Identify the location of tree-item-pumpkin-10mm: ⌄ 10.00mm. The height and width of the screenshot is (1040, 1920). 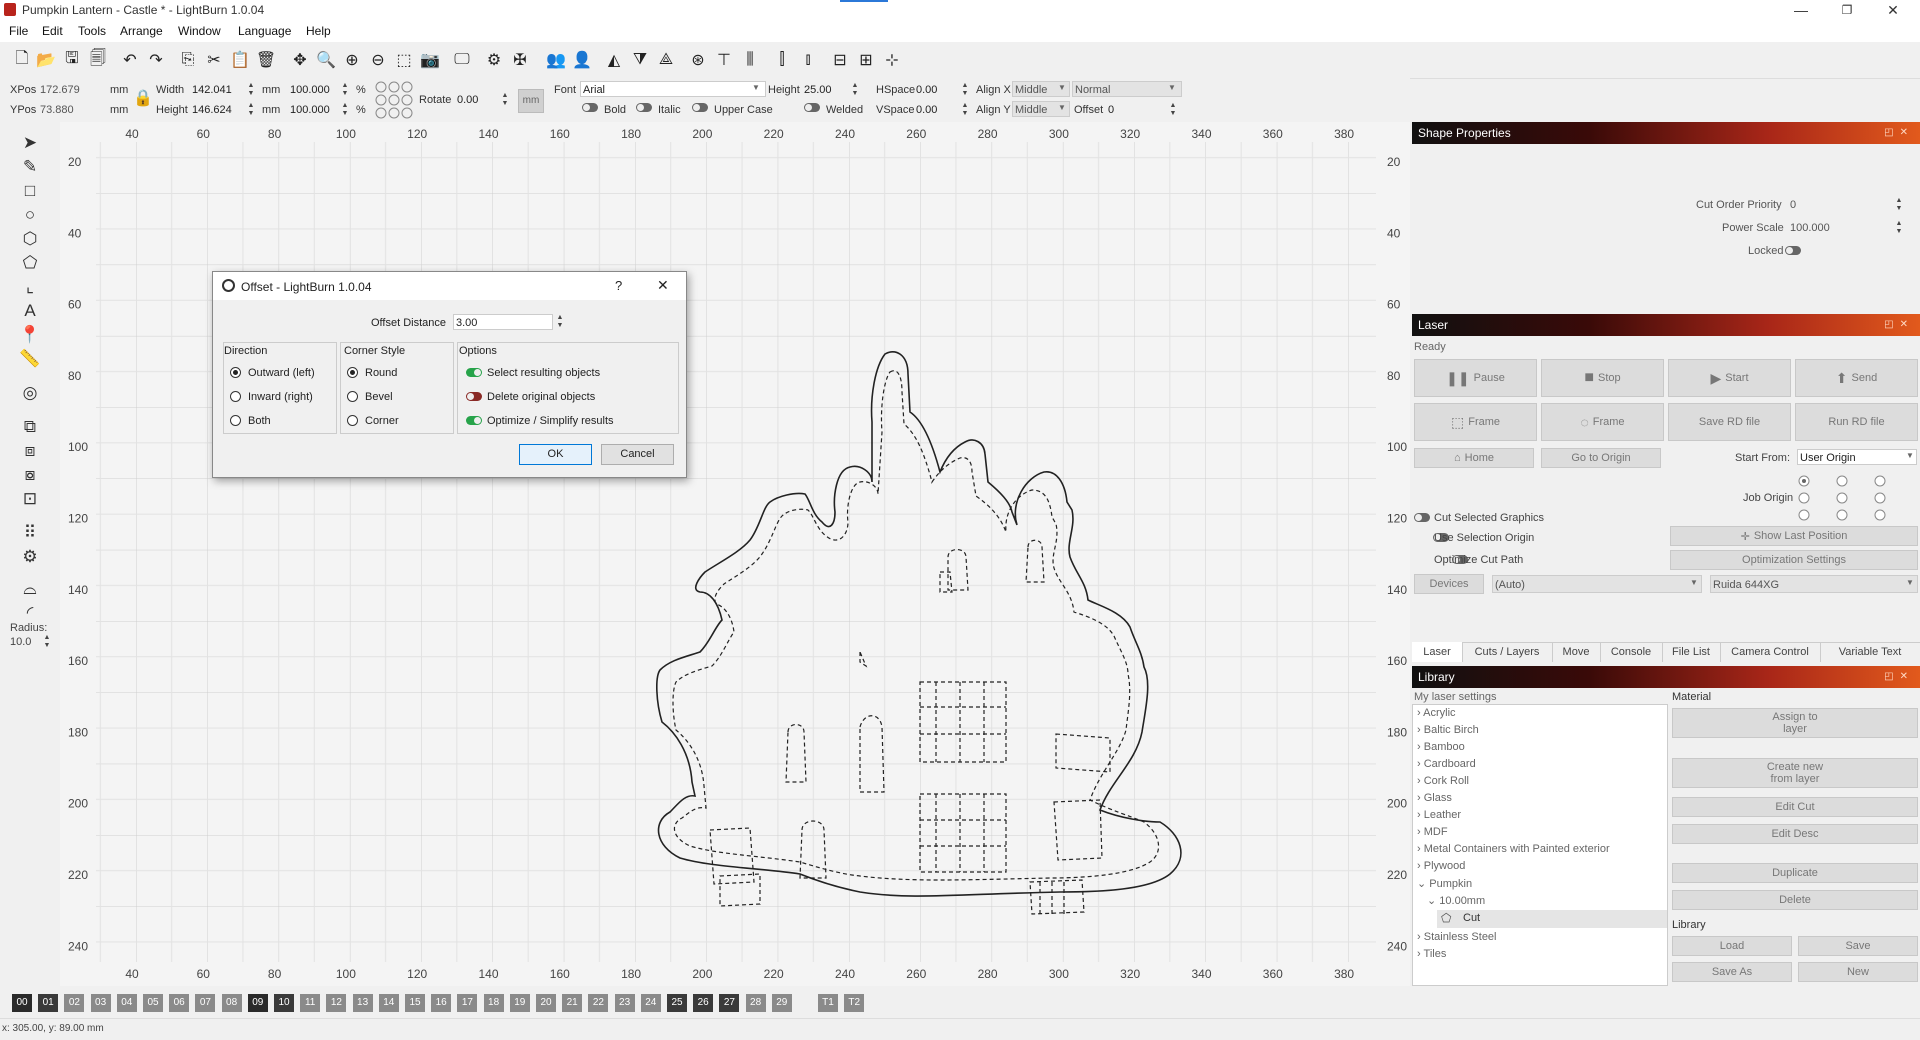
(1456, 900).